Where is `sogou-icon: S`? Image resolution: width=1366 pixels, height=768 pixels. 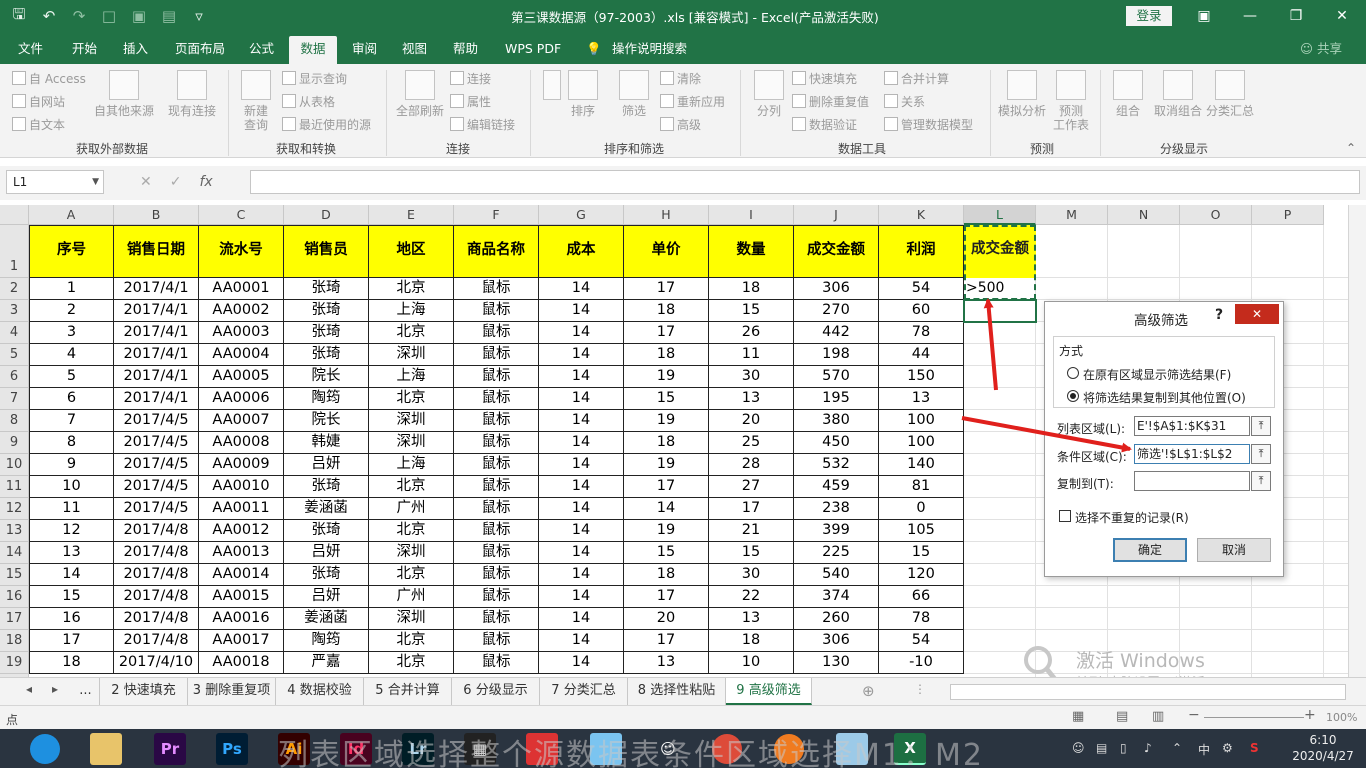
sogou-icon: S is located at coordinates (1254, 748).